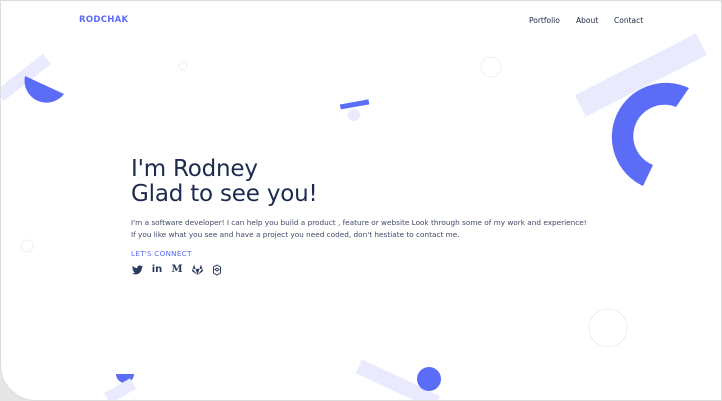 The image size is (722, 401). I want to click on deco-ring-small, so click(183, 66).